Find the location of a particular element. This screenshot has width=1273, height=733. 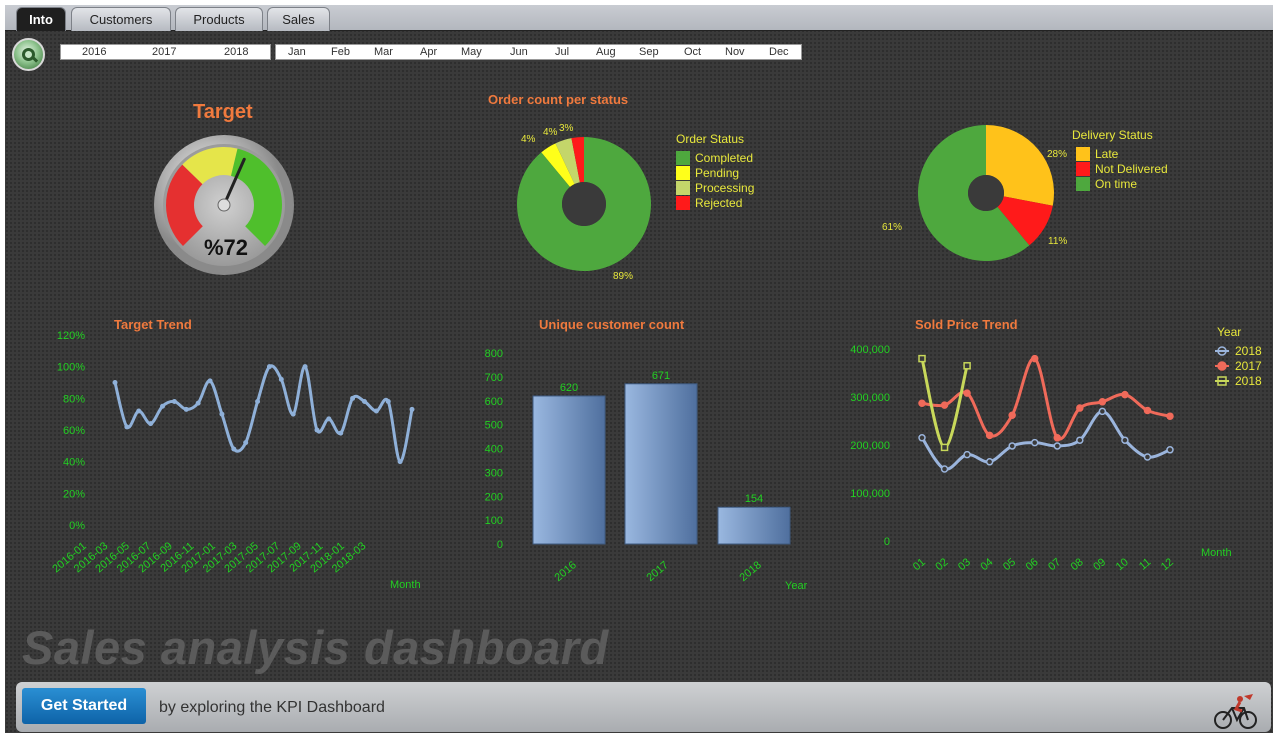

target-gauge: %72 is located at coordinates (224, 202).